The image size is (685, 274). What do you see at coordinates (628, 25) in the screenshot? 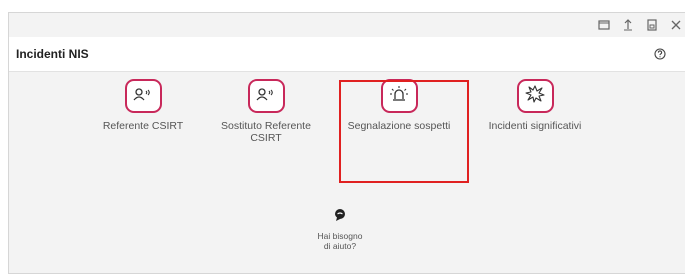
I see `upload-icon` at bounding box center [628, 25].